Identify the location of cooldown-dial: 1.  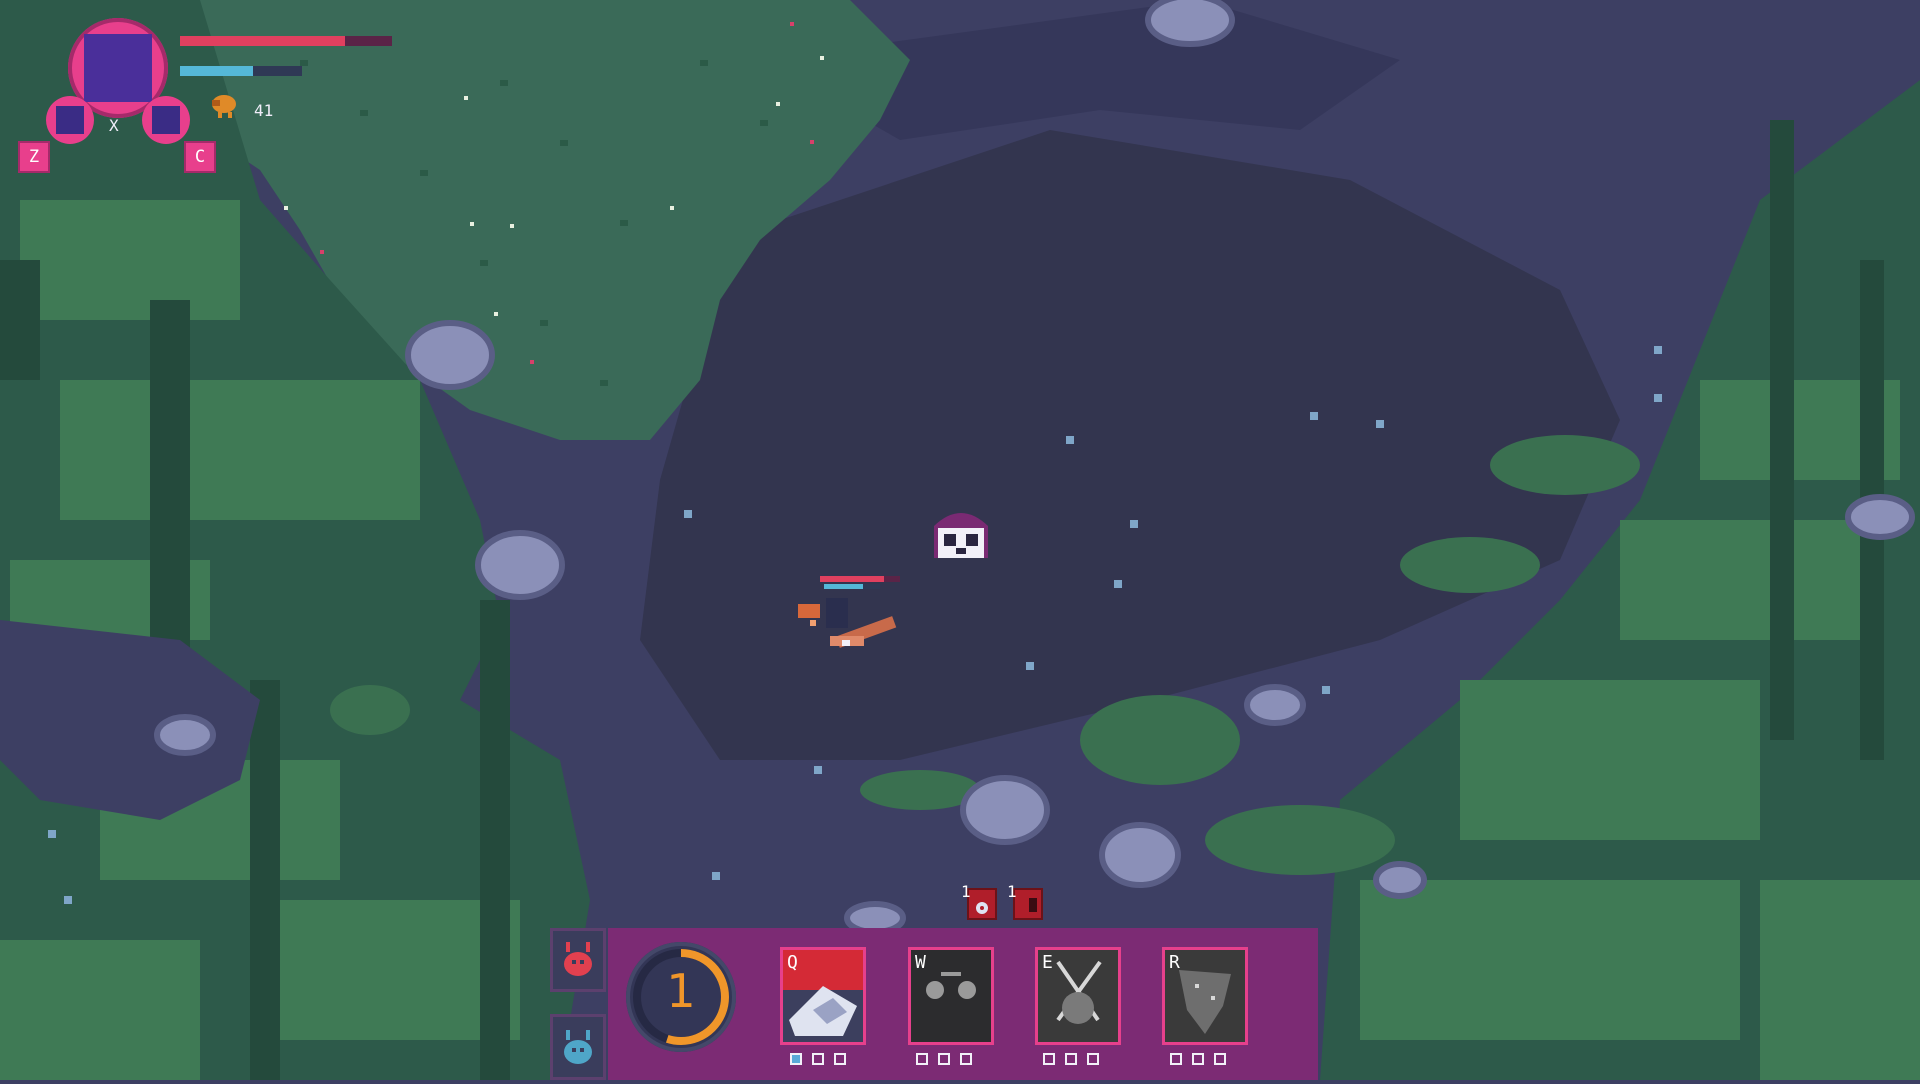
(681, 997).